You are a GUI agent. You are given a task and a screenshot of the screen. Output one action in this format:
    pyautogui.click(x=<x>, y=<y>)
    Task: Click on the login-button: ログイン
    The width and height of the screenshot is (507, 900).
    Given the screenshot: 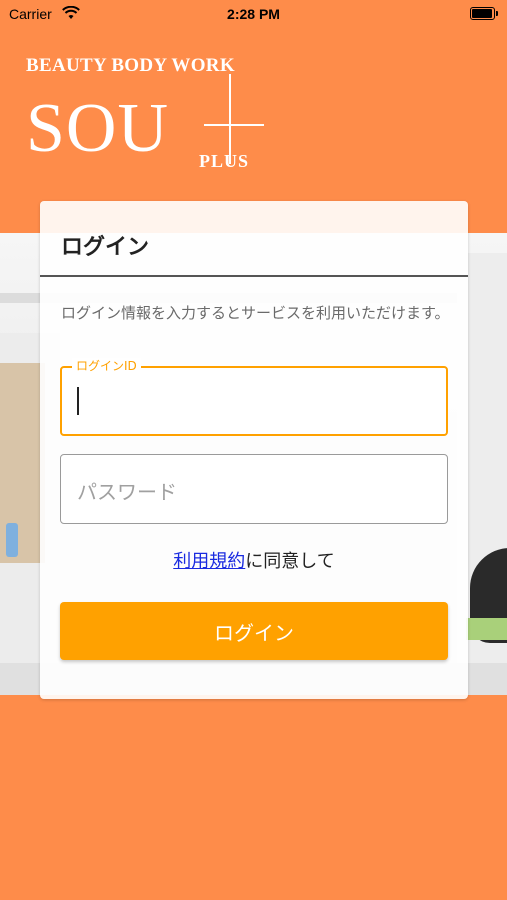 What is the action you would take?
    pyautogui.click(x=254, y=631)
    